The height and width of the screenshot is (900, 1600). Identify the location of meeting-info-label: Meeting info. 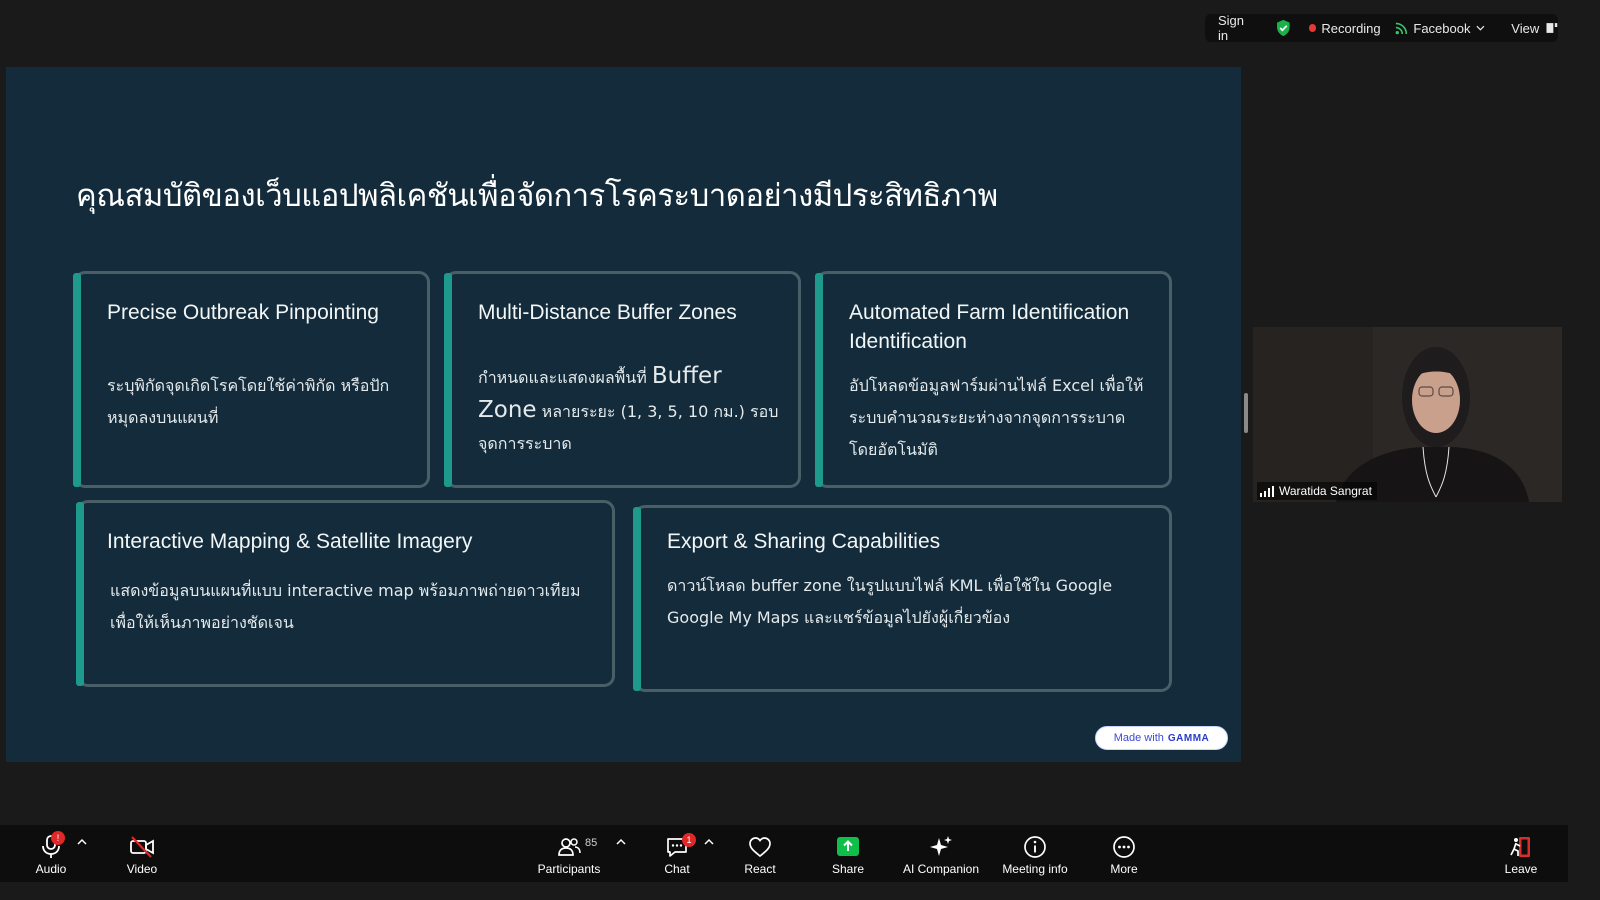
(1035, 869).